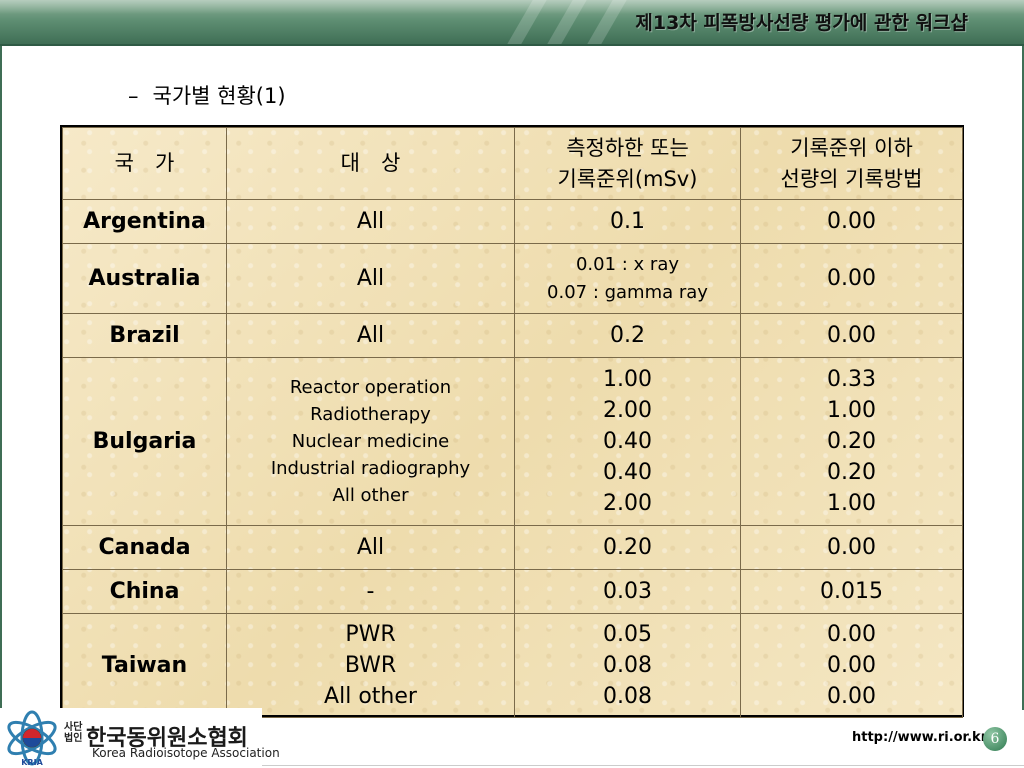  I want to click on header-level: 측정하한 또는기록준위(mSv), so click(627, 163).